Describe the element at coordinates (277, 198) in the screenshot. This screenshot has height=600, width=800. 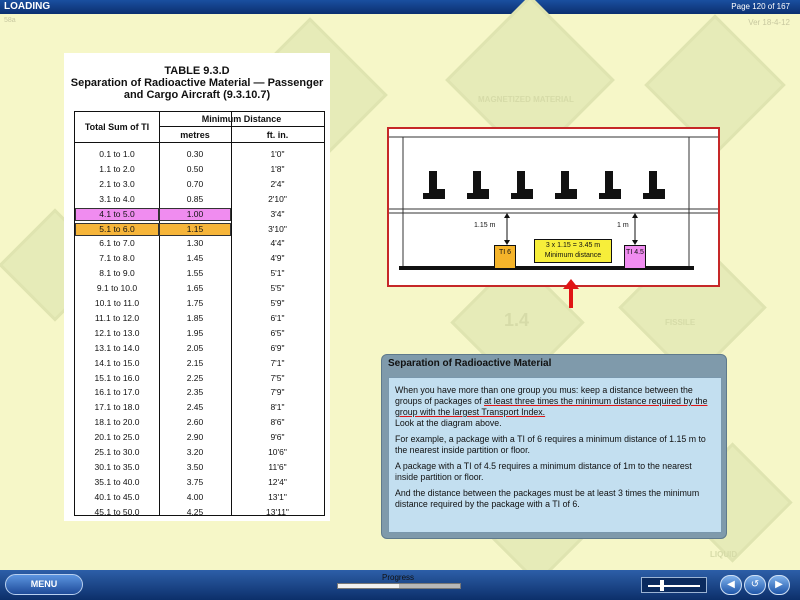
I see `cell-ft-in: 2'10"` at that location.